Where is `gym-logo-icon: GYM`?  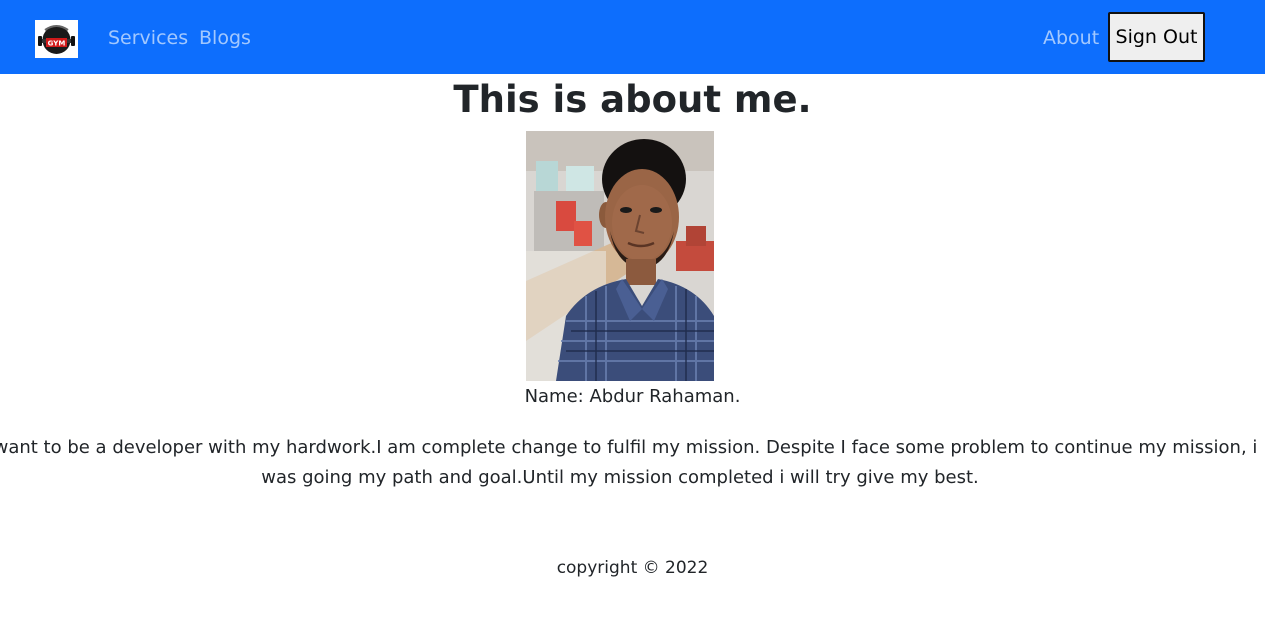 gym-logo-icon: GYM is located at coordinates (56, 39).